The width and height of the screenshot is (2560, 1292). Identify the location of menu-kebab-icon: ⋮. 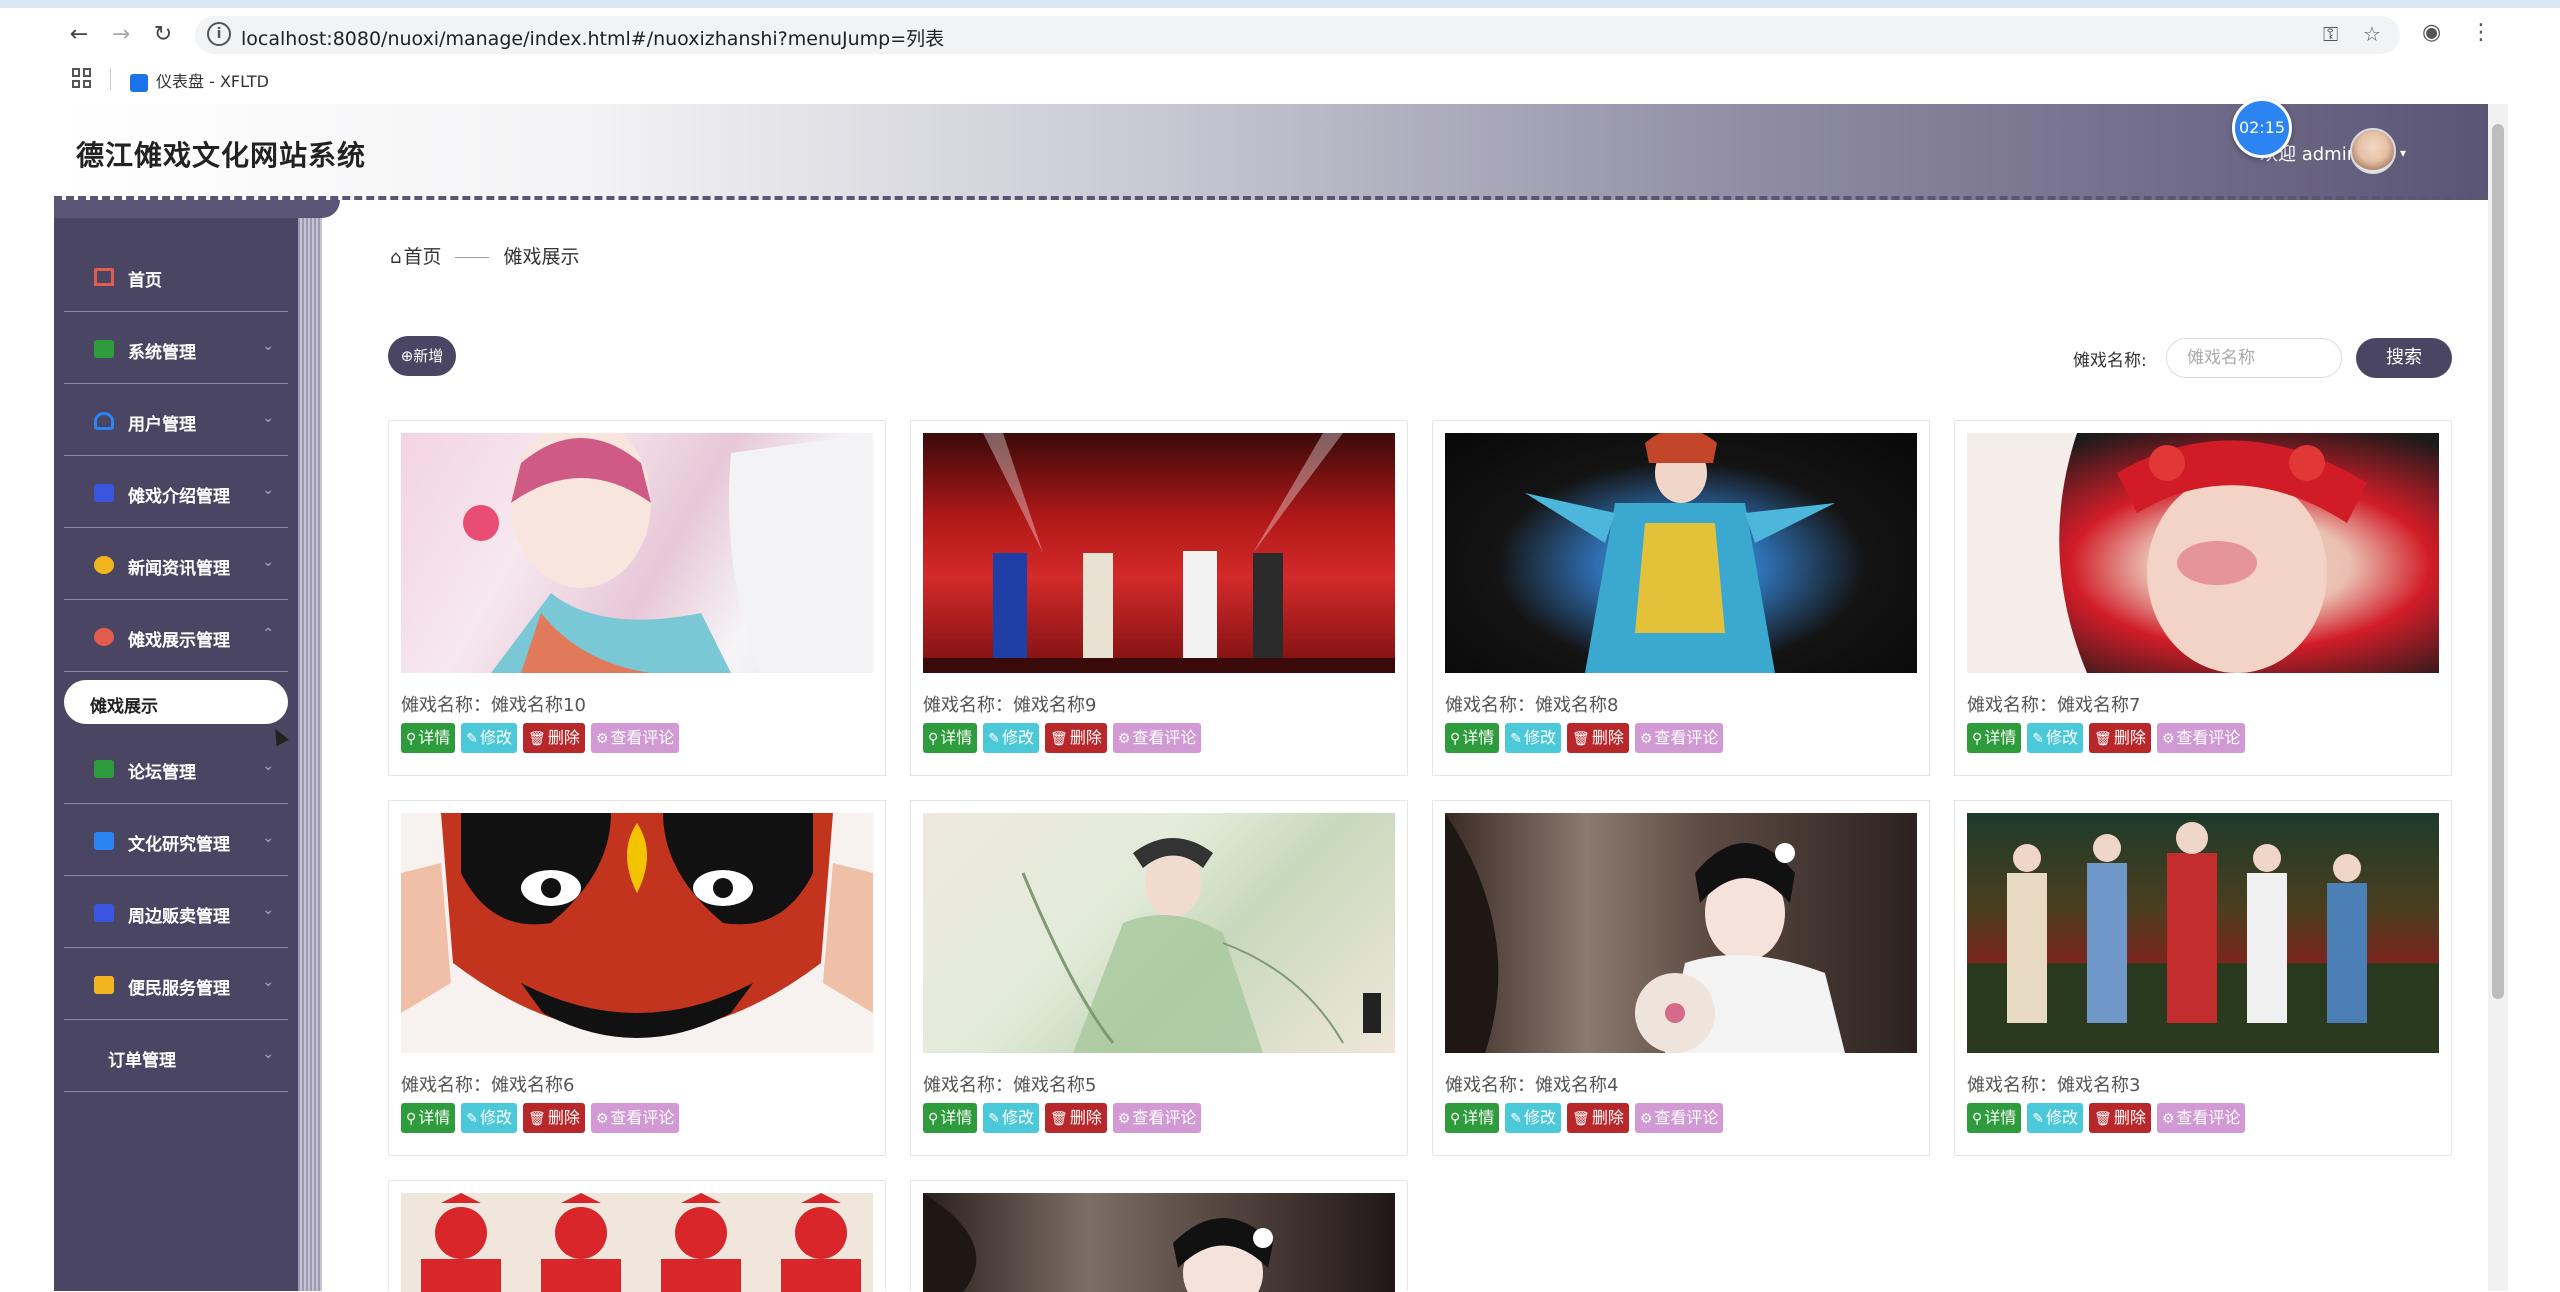
(2481, 32).